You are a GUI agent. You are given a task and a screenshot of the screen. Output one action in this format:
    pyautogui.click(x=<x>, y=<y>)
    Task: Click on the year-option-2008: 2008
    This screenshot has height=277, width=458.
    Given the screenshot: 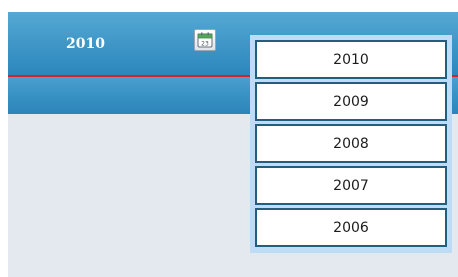 What is the action you would take?
    pyautogui.click(x=351, y=143)
    